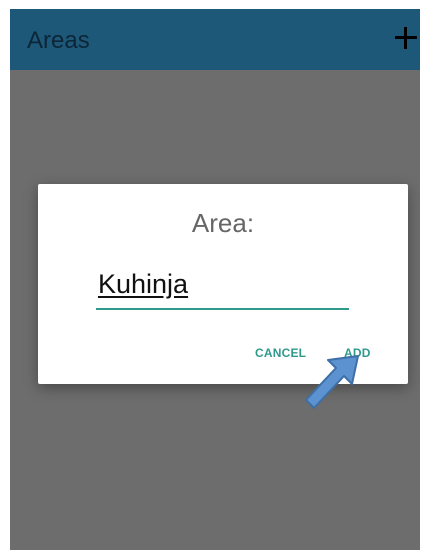 This screenshot has height=550, width=427. What do you see at coordinates (222, 309) in the screenshot?
I see `input-underline` at bounding box center [222, 309].